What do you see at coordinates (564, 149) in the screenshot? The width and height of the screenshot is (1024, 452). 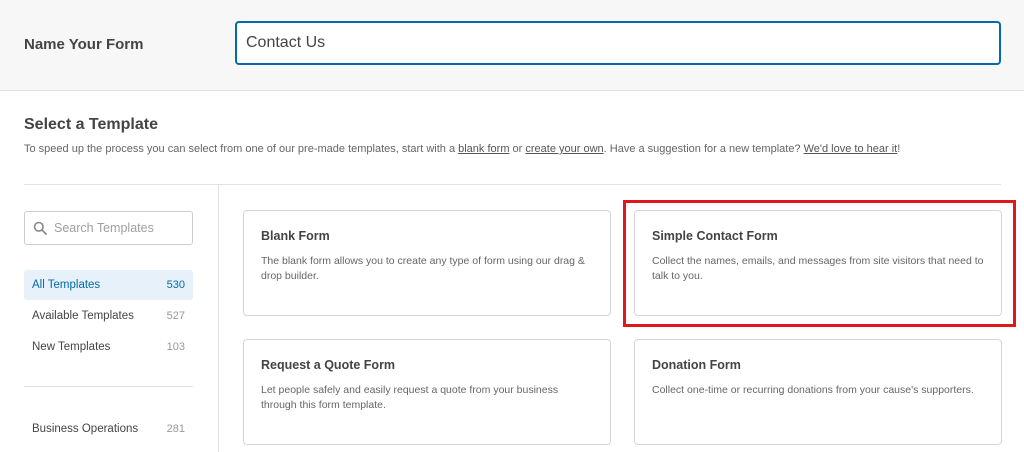 I see `create-your-own-link: create your own` at bounding box center [564, 149].